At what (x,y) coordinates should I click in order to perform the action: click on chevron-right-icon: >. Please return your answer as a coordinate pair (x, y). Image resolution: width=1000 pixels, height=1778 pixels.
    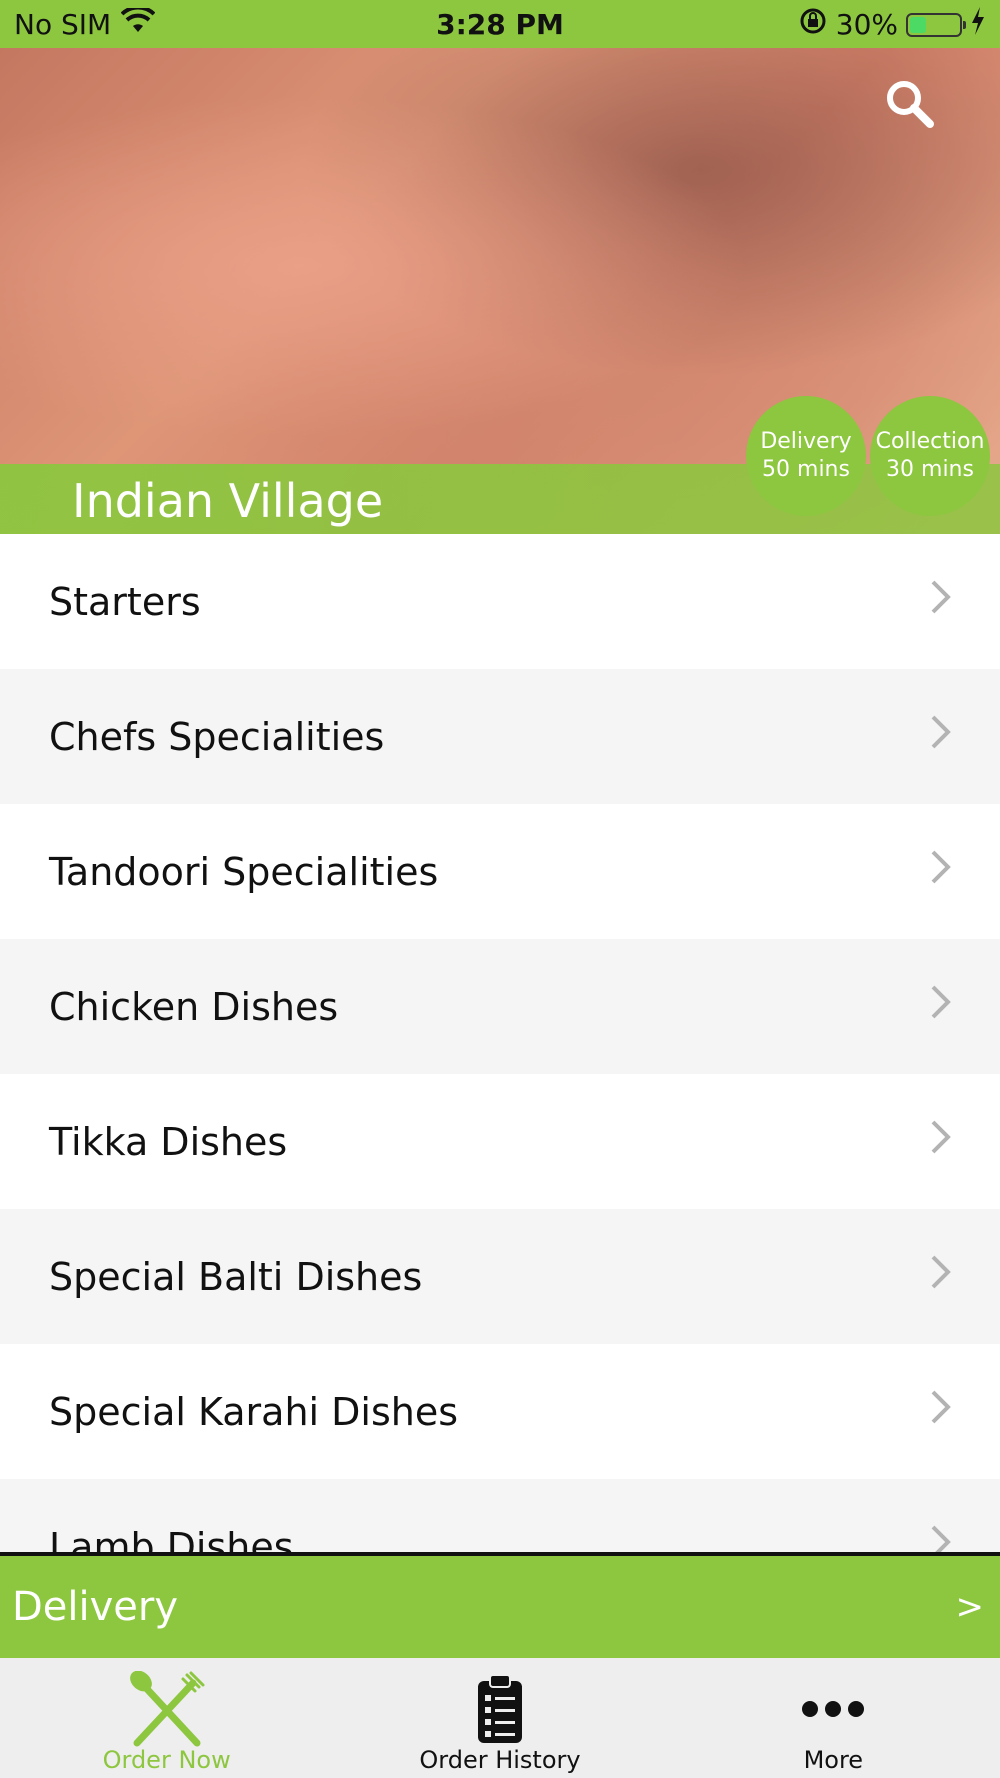
    Looking at the image, I should click on (970, 1607).